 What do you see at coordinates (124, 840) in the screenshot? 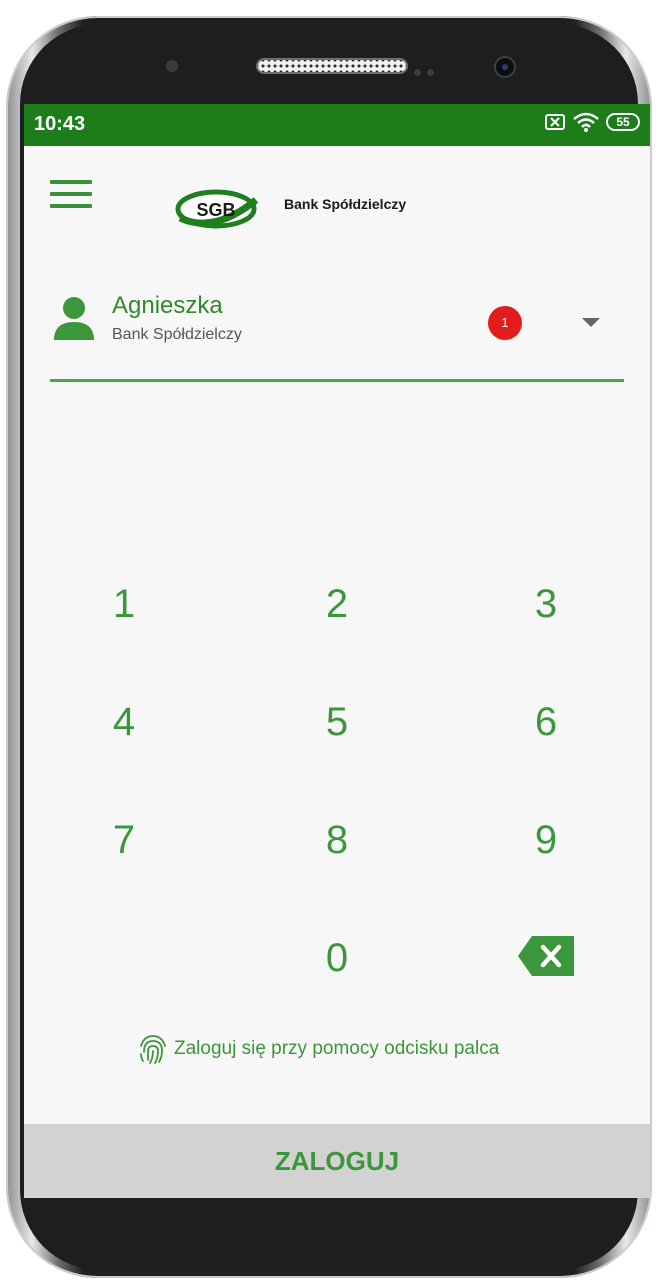
I see `key-7: 7` at bounding box center [124, 840].